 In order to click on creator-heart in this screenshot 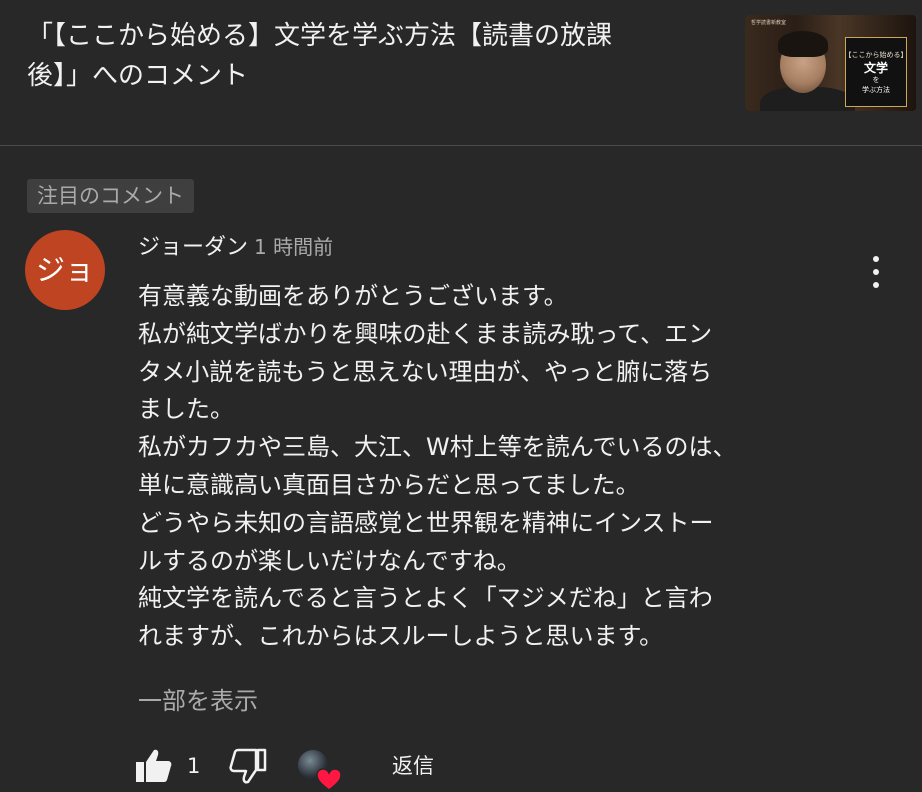, I will do `click(323, 768)`.